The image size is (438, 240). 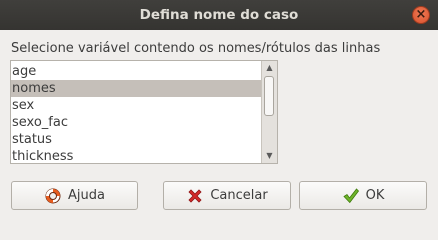 What do you see at coordinates (269, 156) in the screenshot?
I see `scroll-down-arrow-icon: ▼` at bounding box center [269, 156].